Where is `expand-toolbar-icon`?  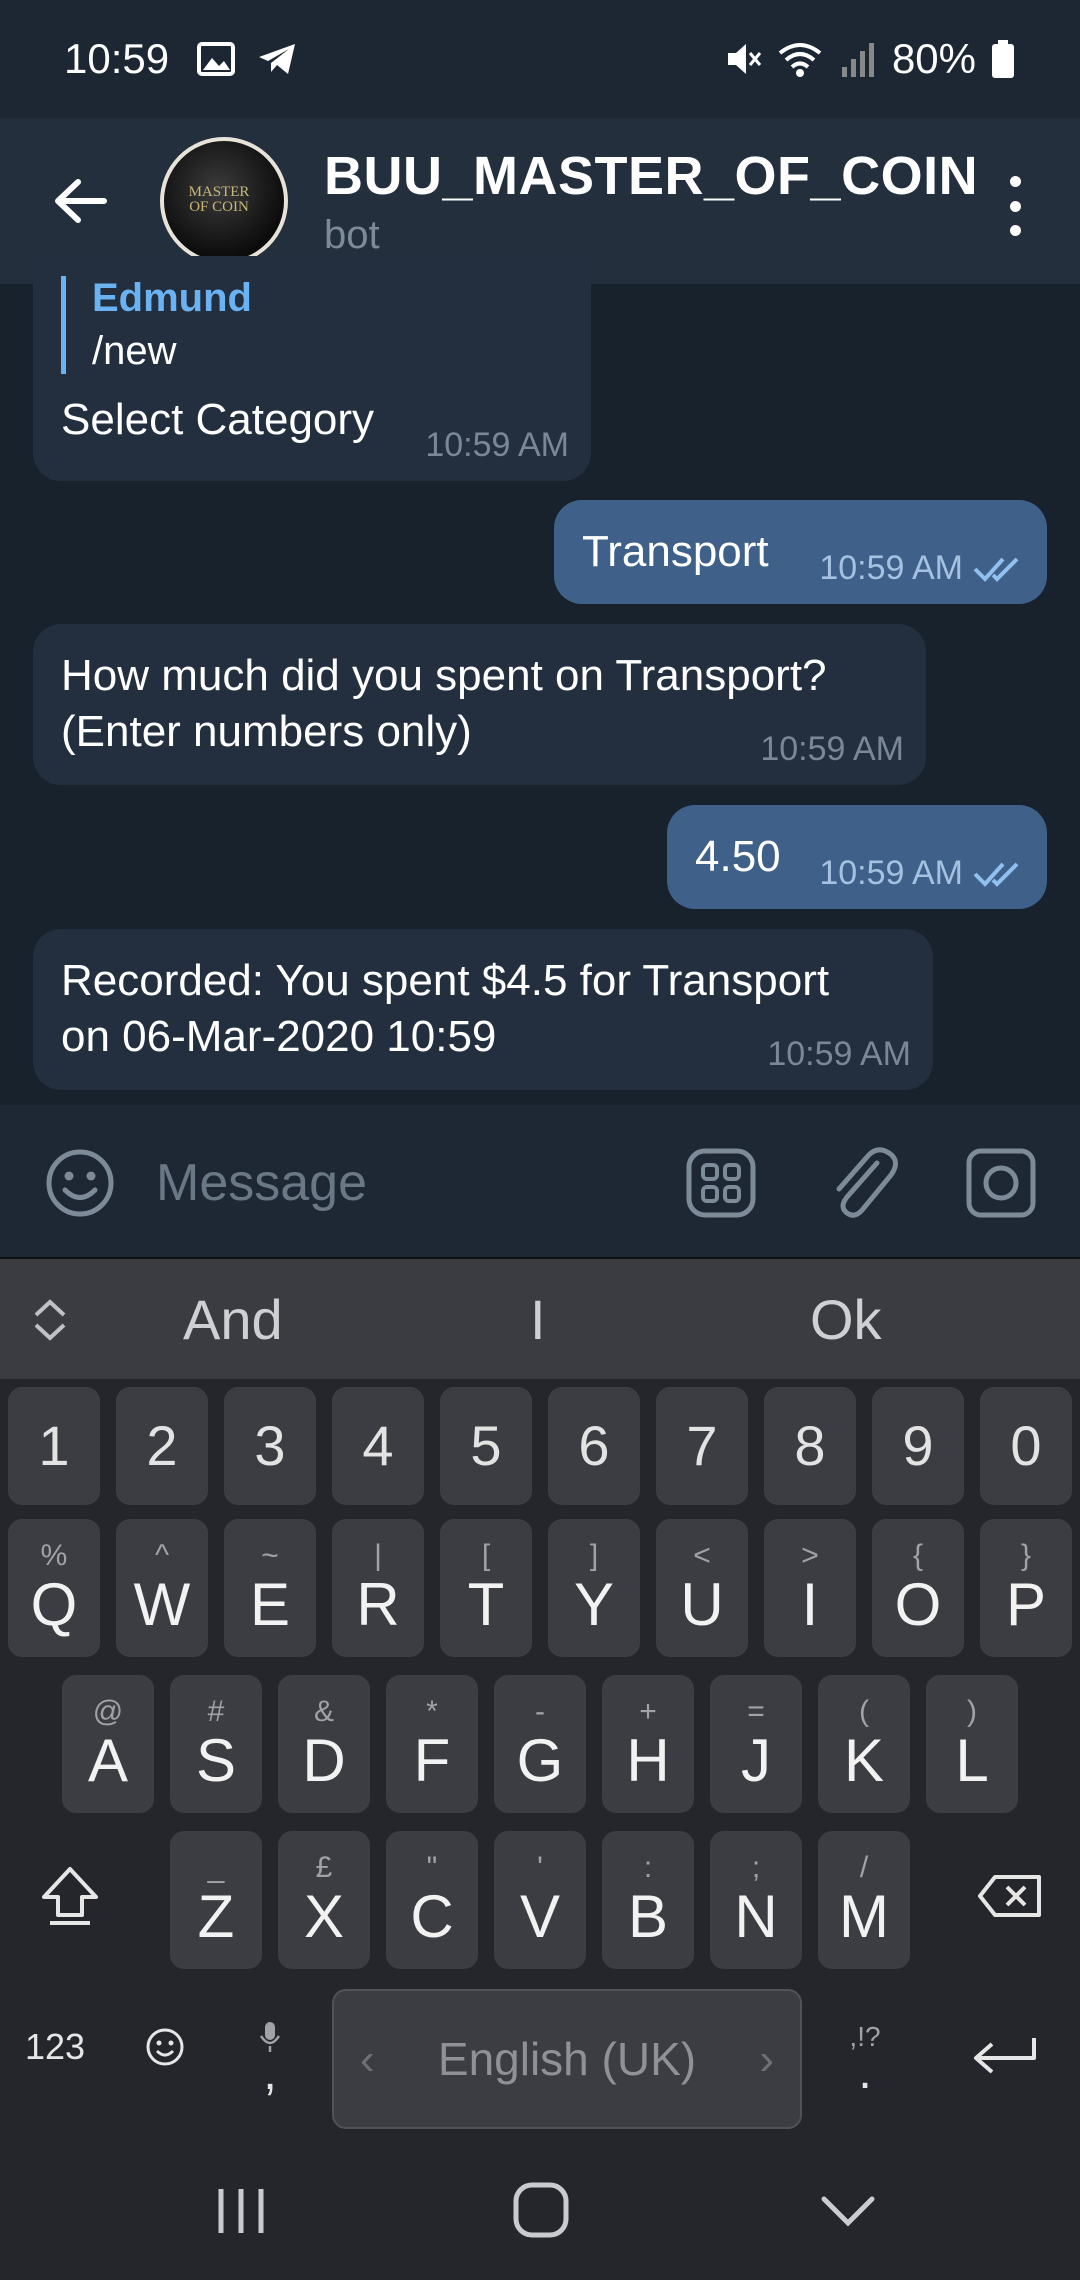 expand-toolbar-icon is located at coordinates (50, 1320).